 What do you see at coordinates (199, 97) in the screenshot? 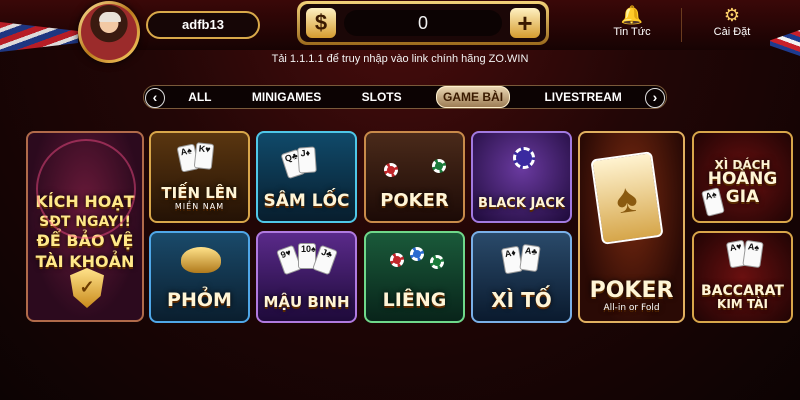
I see `tab-all: ALL` at bounding box center [199, 97].